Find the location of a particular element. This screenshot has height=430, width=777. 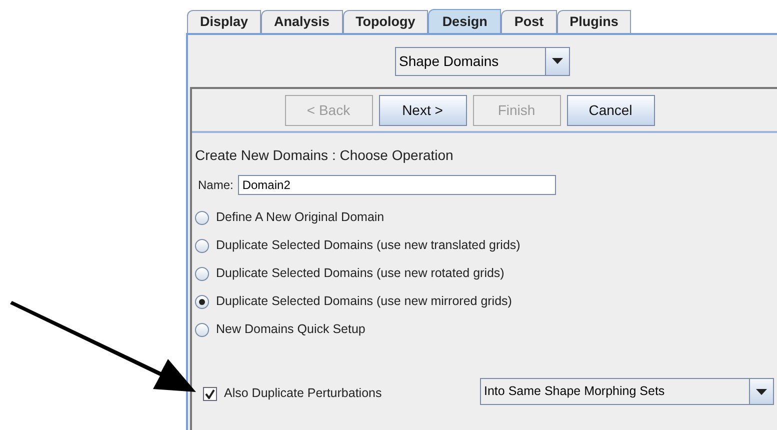

wizard-button: Next > is located at coordinates (422, 110).